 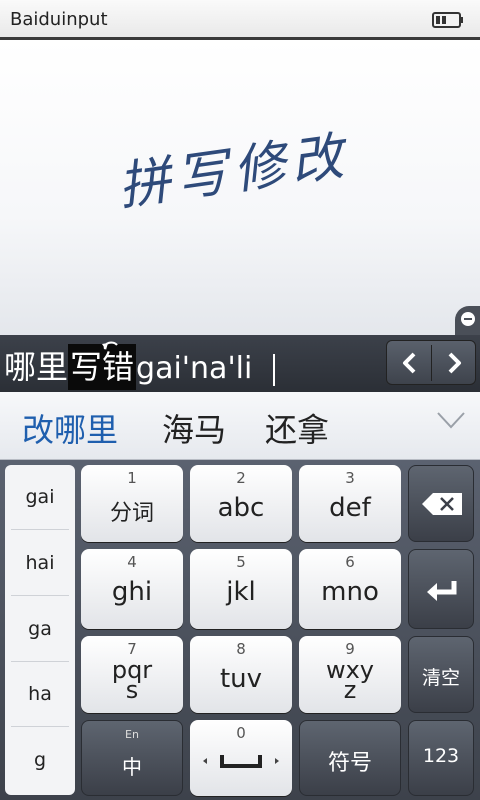 What do you see at coordinates (451, 420) in the screenshot?
I see `dropdown-icon` at bounding box center [451, 420].